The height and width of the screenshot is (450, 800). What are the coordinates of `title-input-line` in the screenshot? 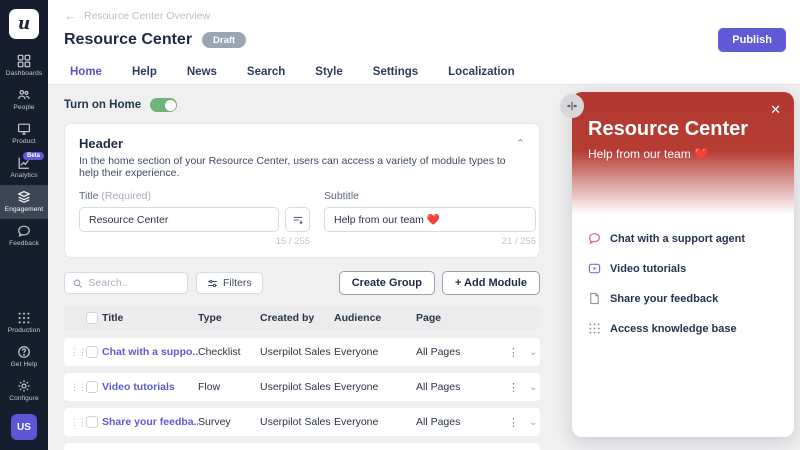 It's located at (194, 219).